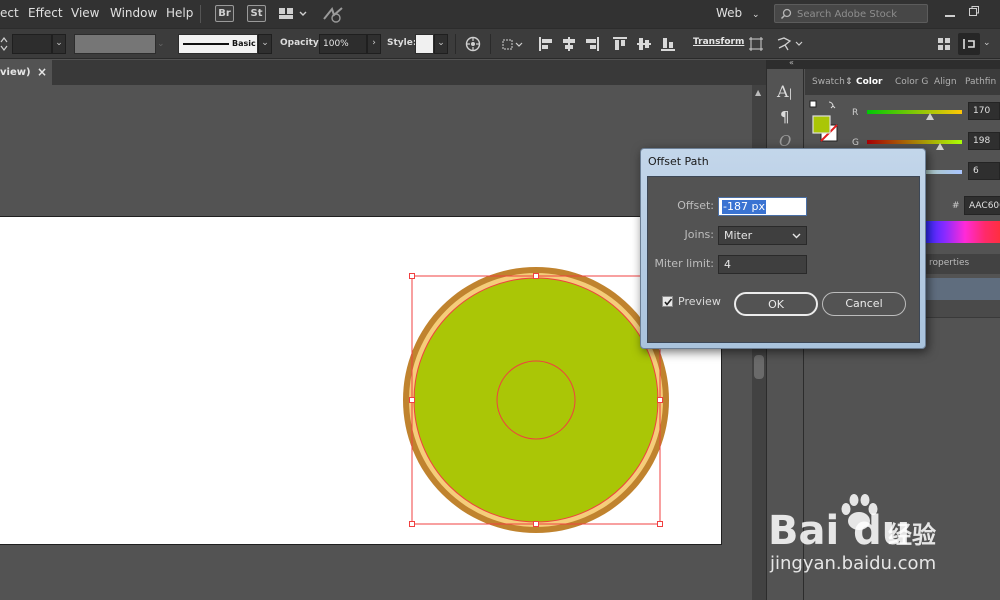  Describe the element at coordinates (759, 367) in the screenshot. I see `scrollbar-thumb` at that location.